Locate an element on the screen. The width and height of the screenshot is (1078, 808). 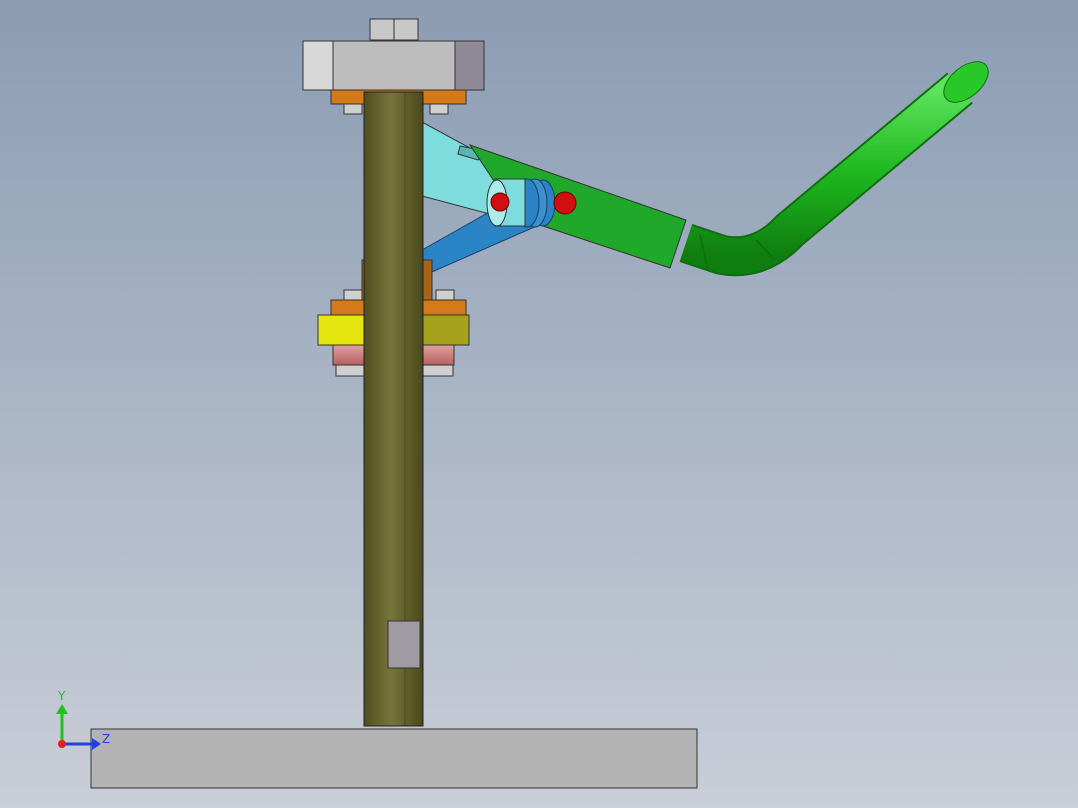
top-hex-nut is located at coordinates (394, 29).